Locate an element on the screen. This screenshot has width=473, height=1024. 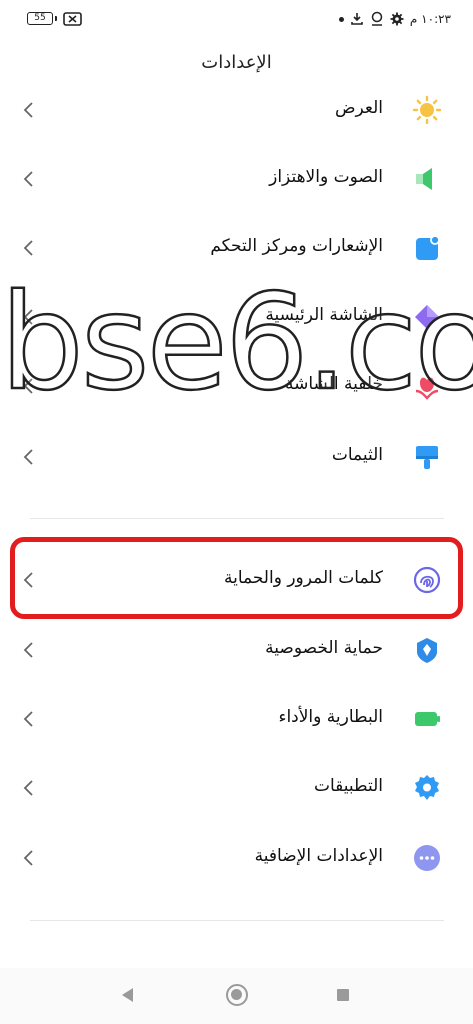
battery-icon is located at coordinates (427, 719).